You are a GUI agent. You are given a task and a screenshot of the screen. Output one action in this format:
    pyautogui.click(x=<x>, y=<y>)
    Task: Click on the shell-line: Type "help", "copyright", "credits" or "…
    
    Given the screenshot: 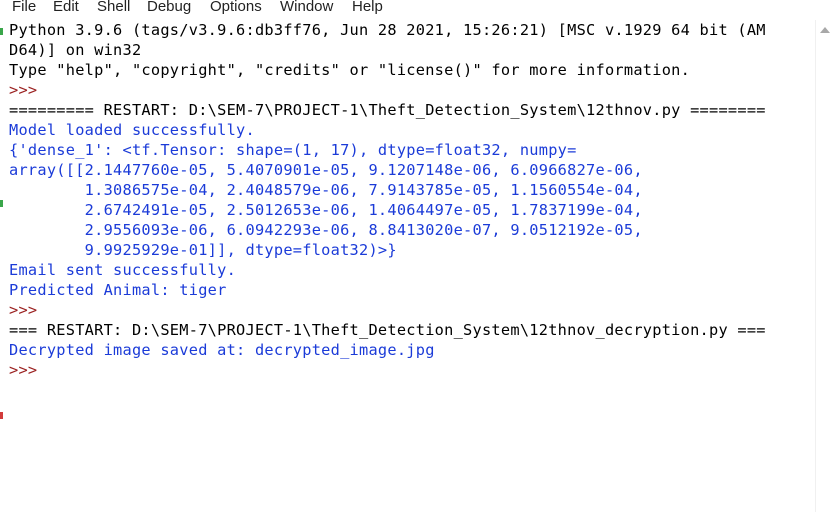 What is the action you would take?
    pyautogui.click(x=350, y=70)
    